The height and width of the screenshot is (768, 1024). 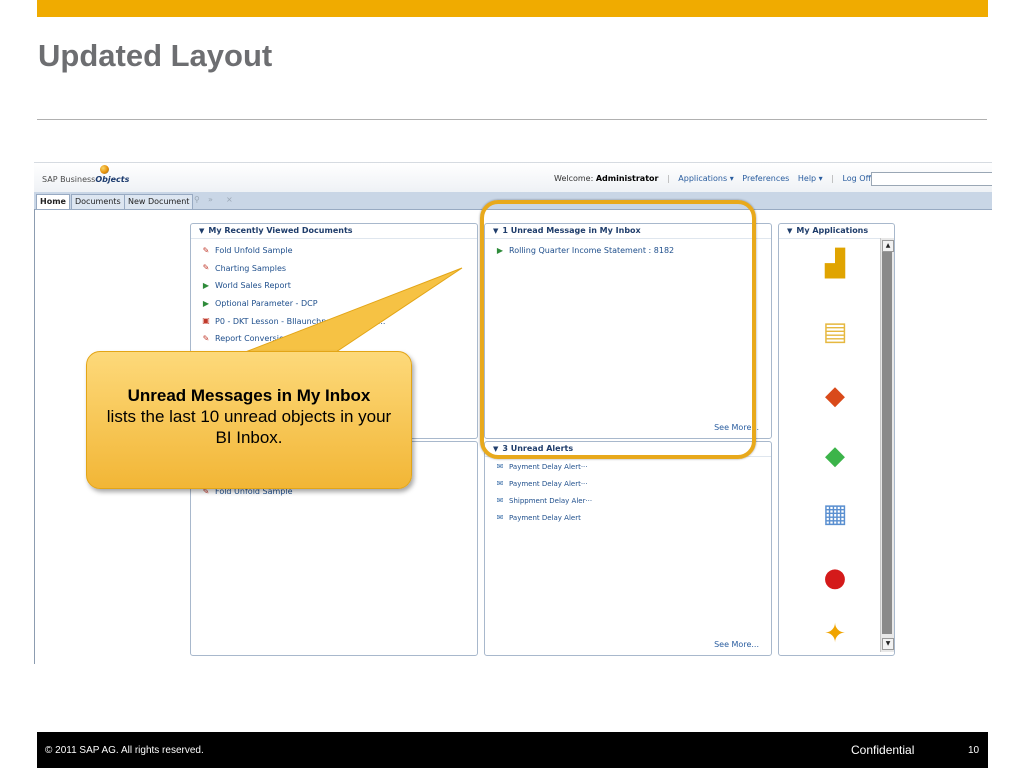 What do you see at coordinates (835, 456) in the screenshot?
I see `app-diamond-icon: ◆` at bounding box center [835, 456].